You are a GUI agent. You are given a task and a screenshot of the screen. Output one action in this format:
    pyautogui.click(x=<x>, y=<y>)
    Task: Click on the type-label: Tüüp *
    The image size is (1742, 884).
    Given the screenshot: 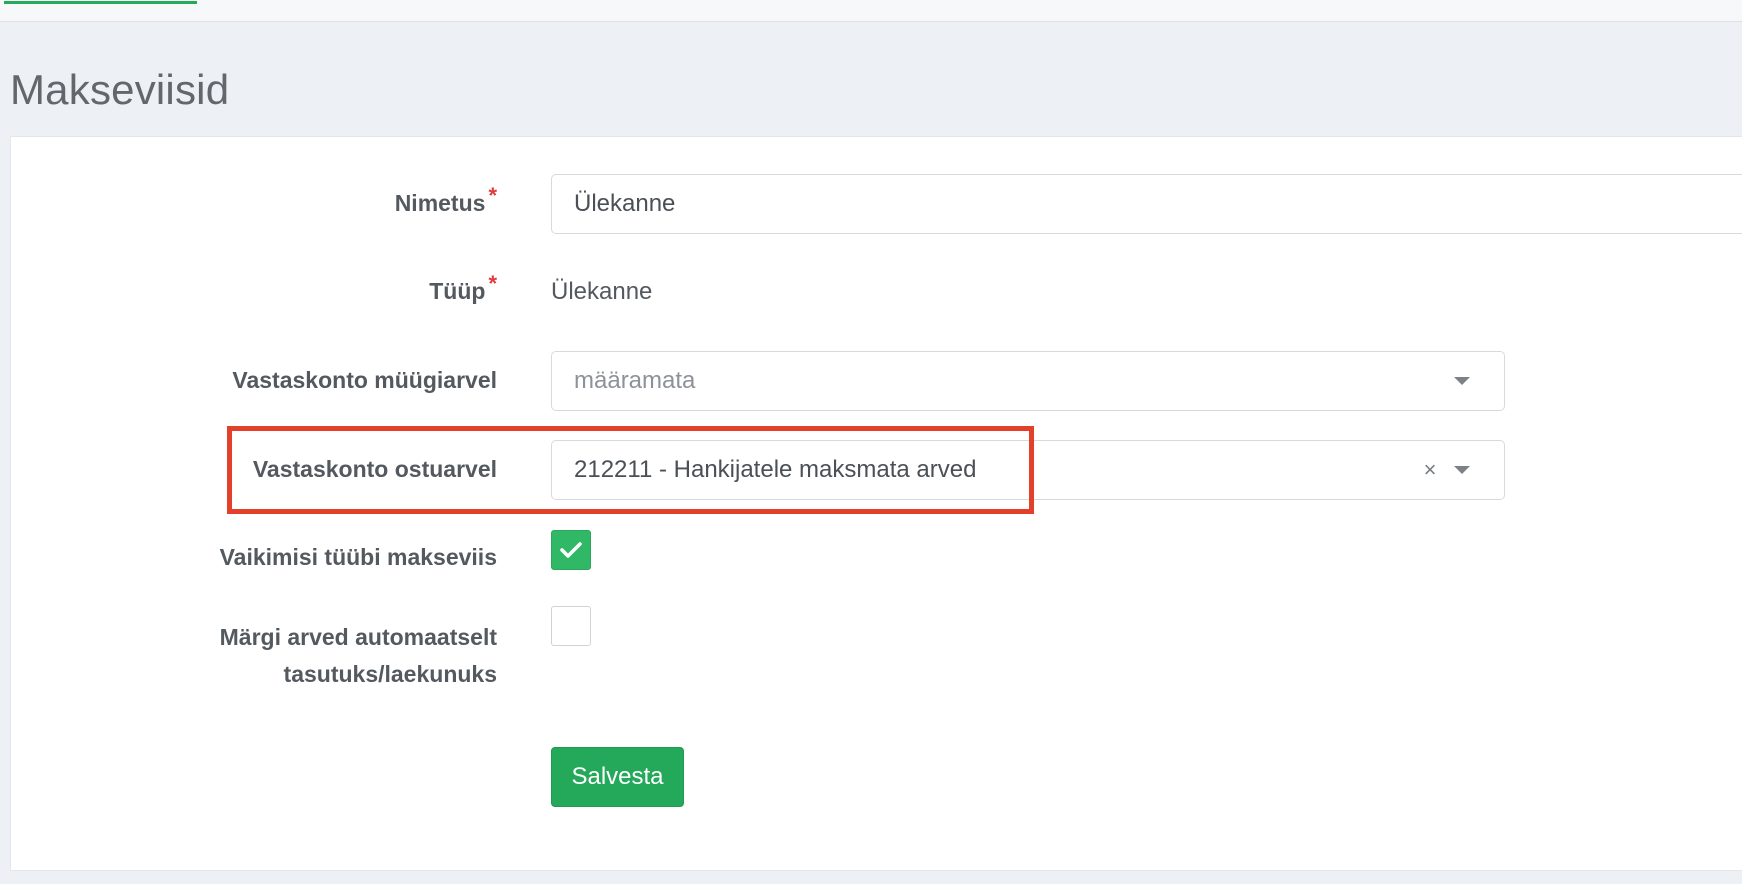 What is the action you would take?
    pyautogui.click(x=463, y=288)
    